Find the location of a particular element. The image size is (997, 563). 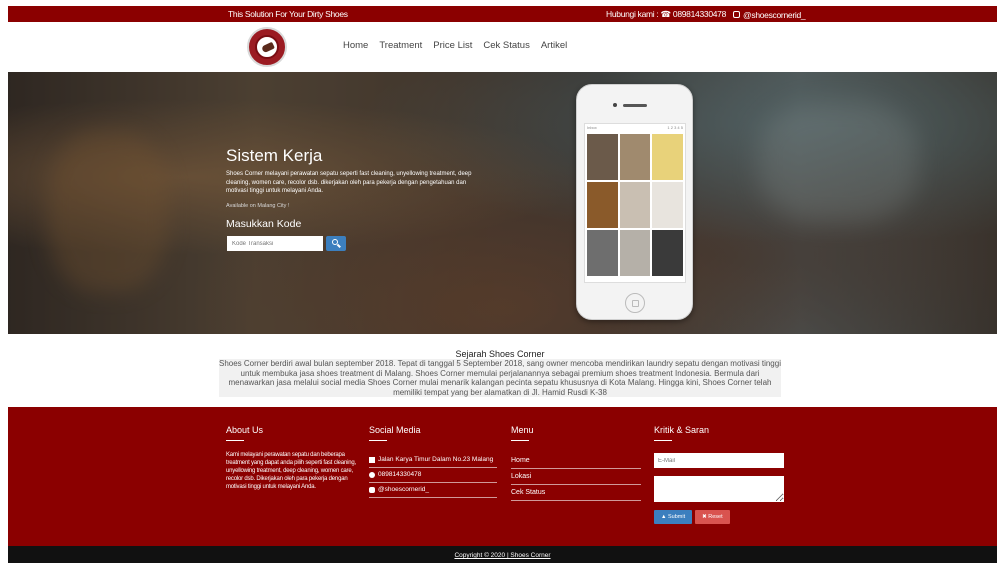

message-textarea is located at coordinates (719, 489).